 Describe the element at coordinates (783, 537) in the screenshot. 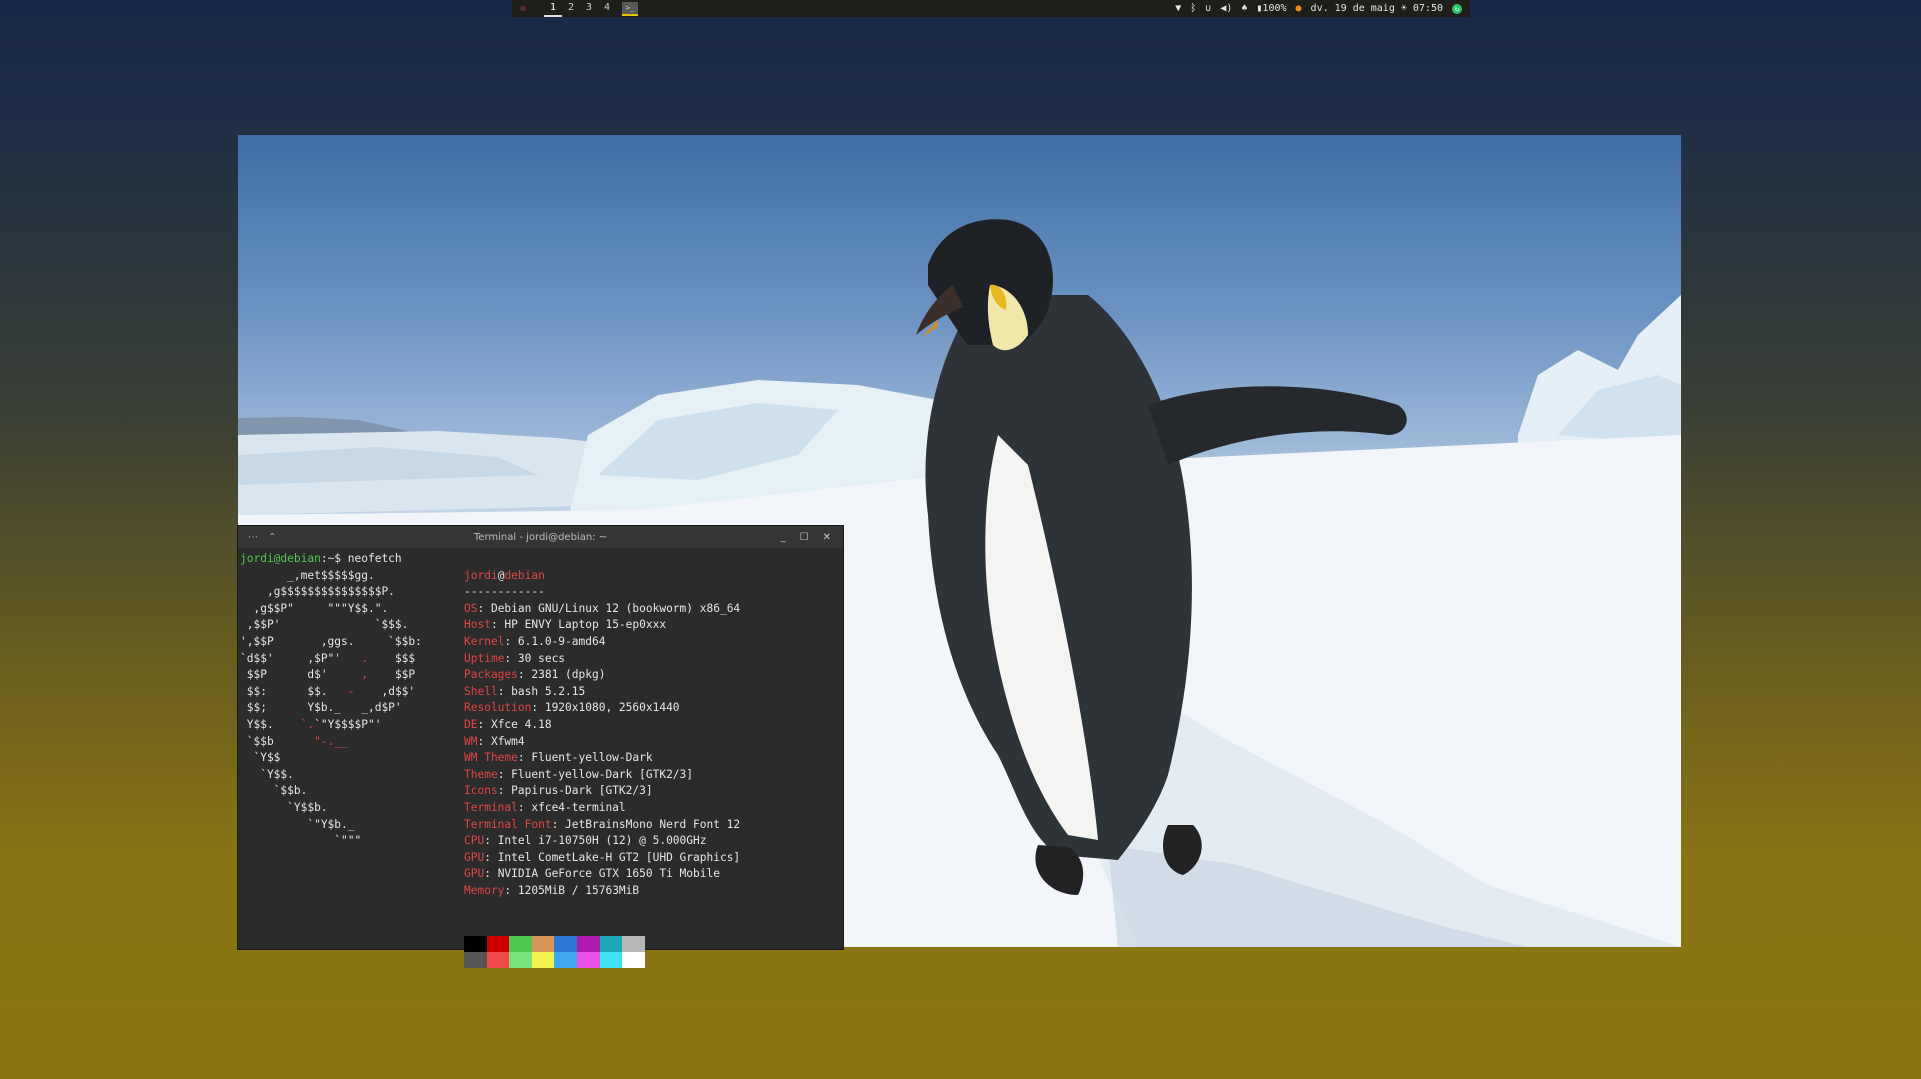

I see `minimize-button: _` at that location.